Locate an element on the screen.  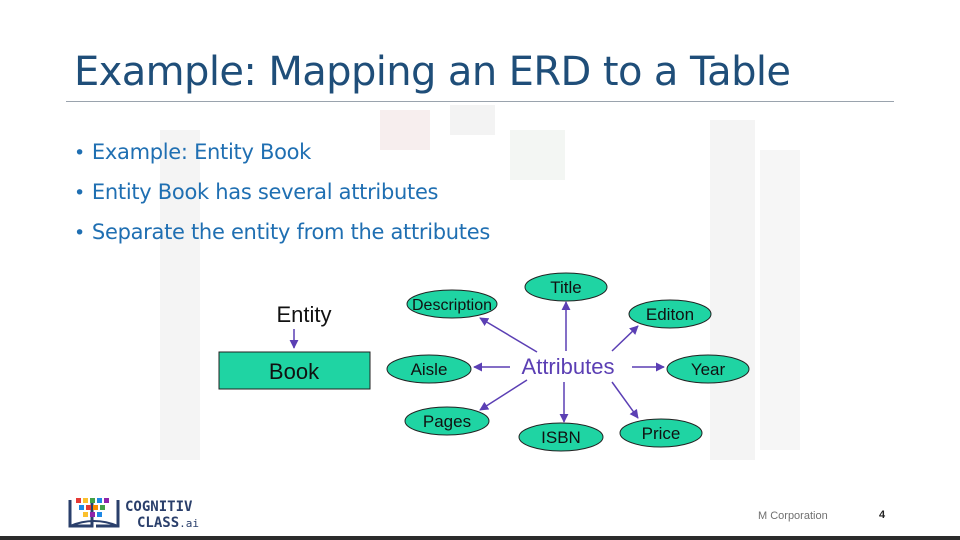
attributes-hub-label: Attributes is located at coordinates (568, 366).